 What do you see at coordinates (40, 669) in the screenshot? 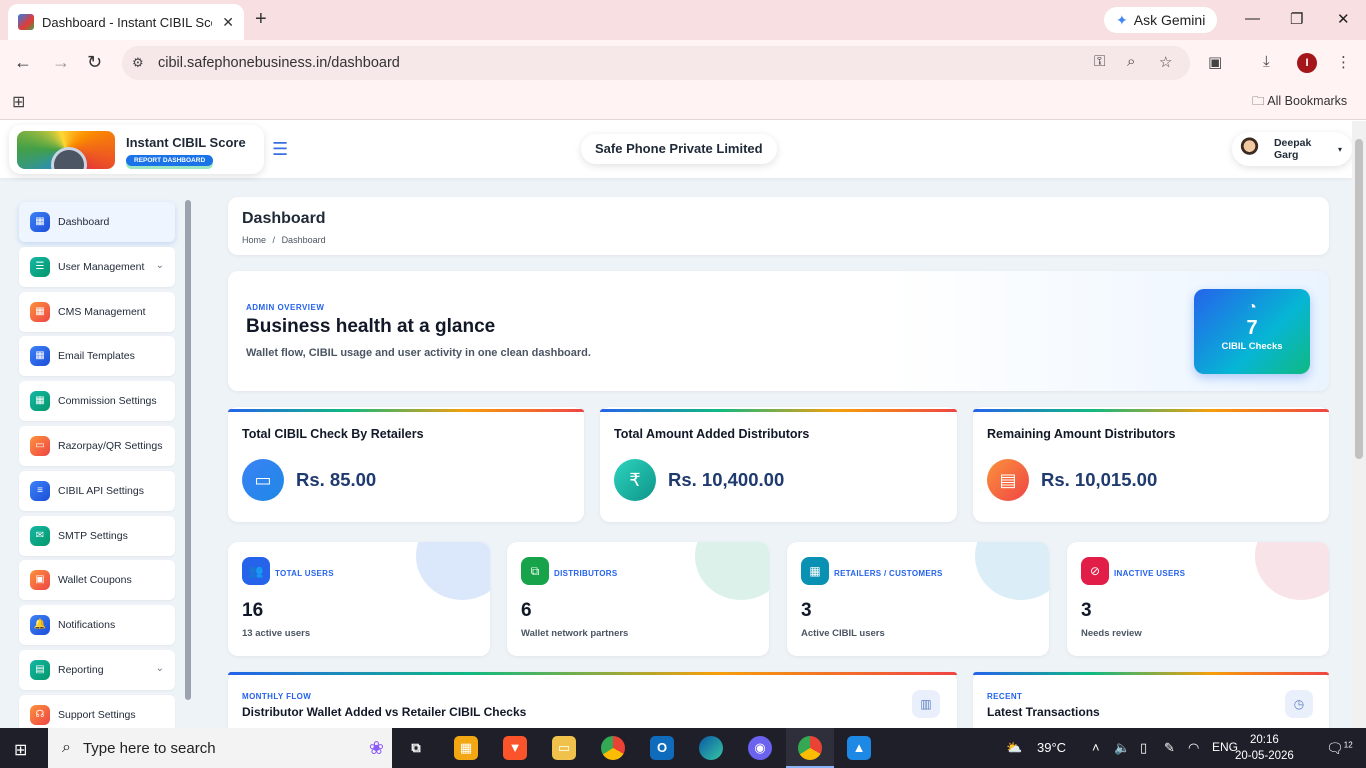
I see `report-icon: ▤` at bounding box center [40, 669].